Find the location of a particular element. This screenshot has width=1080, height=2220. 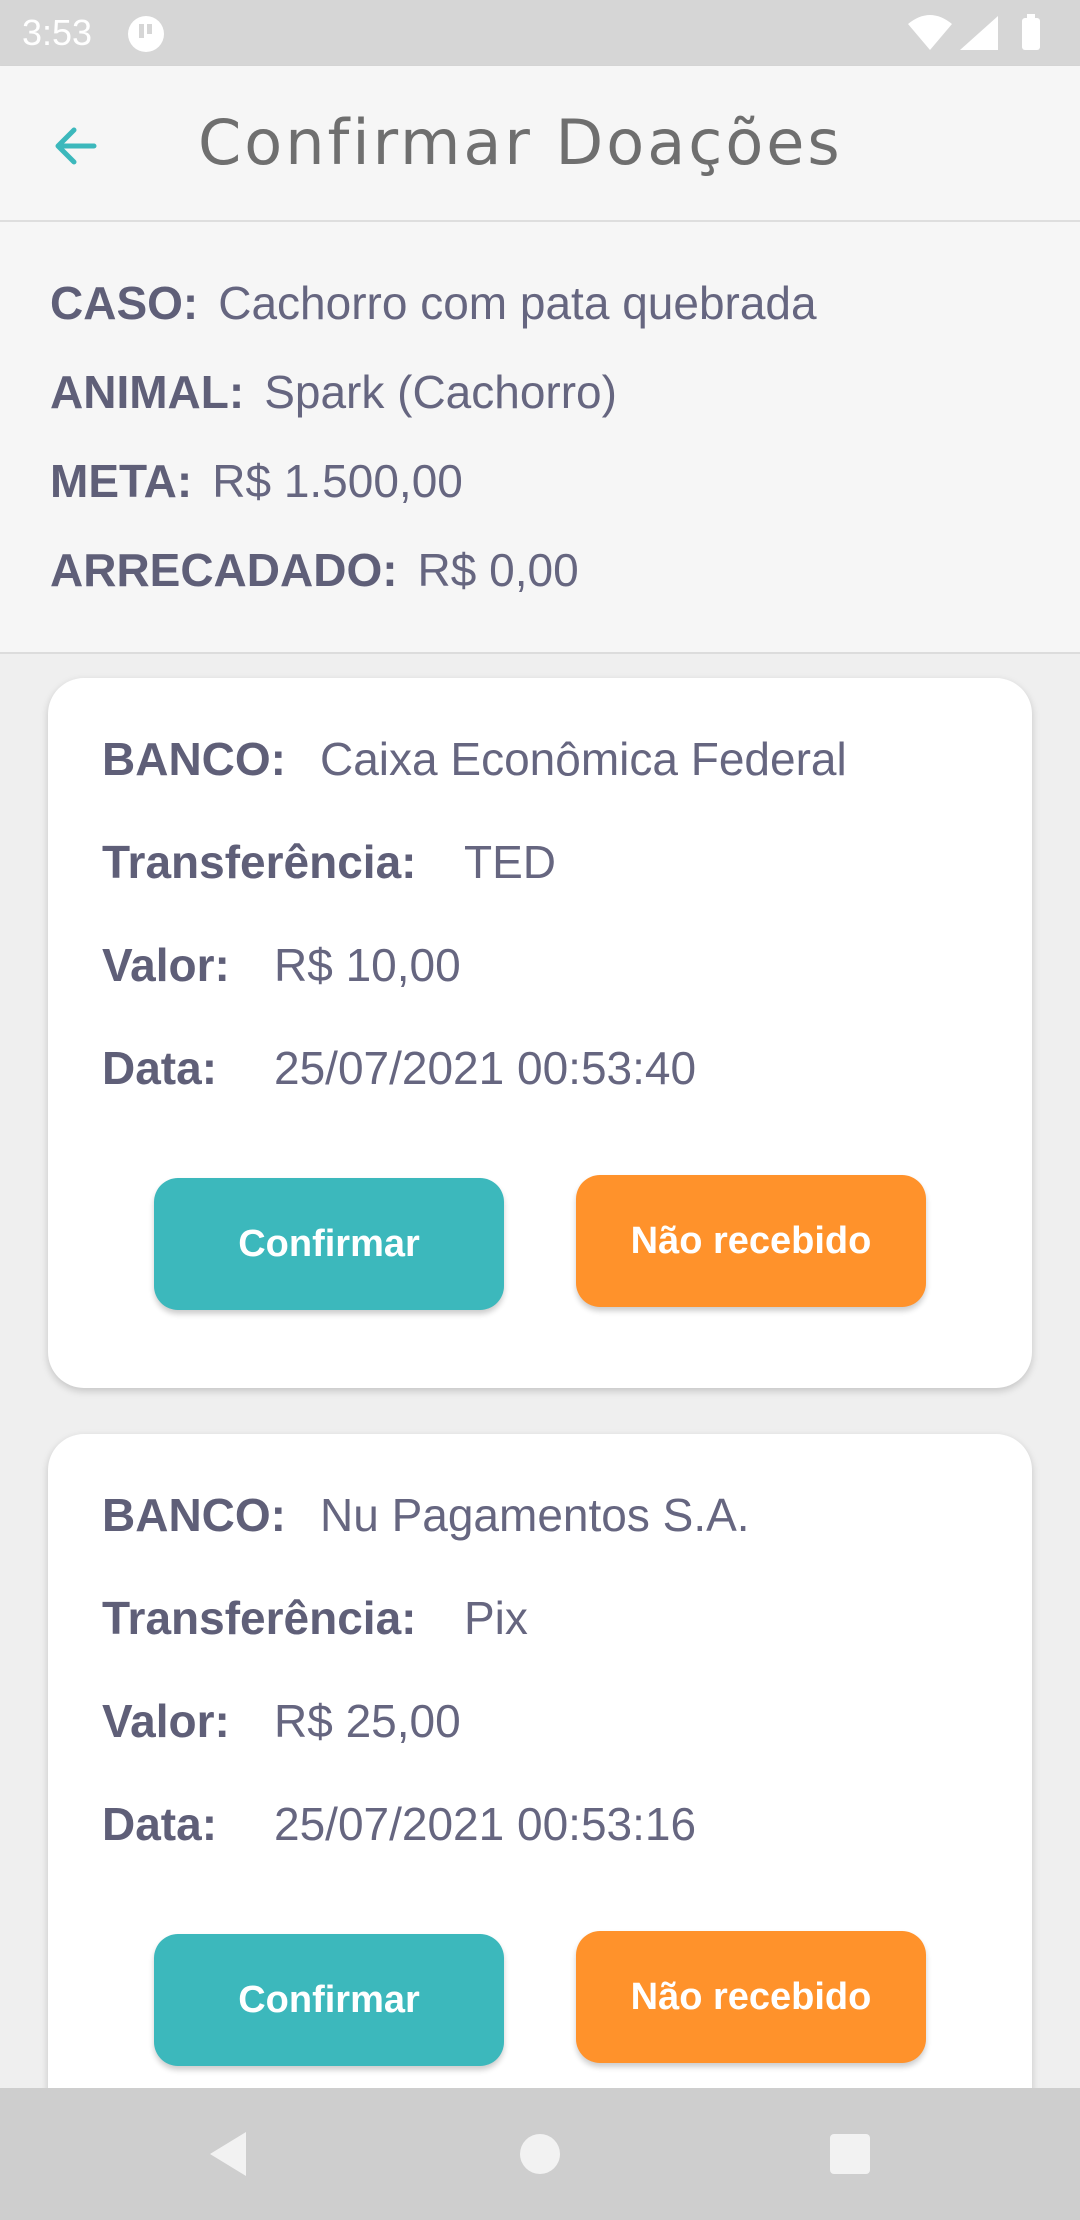

valor-value: R$ 10,00 is located at coordinates (367, 965).